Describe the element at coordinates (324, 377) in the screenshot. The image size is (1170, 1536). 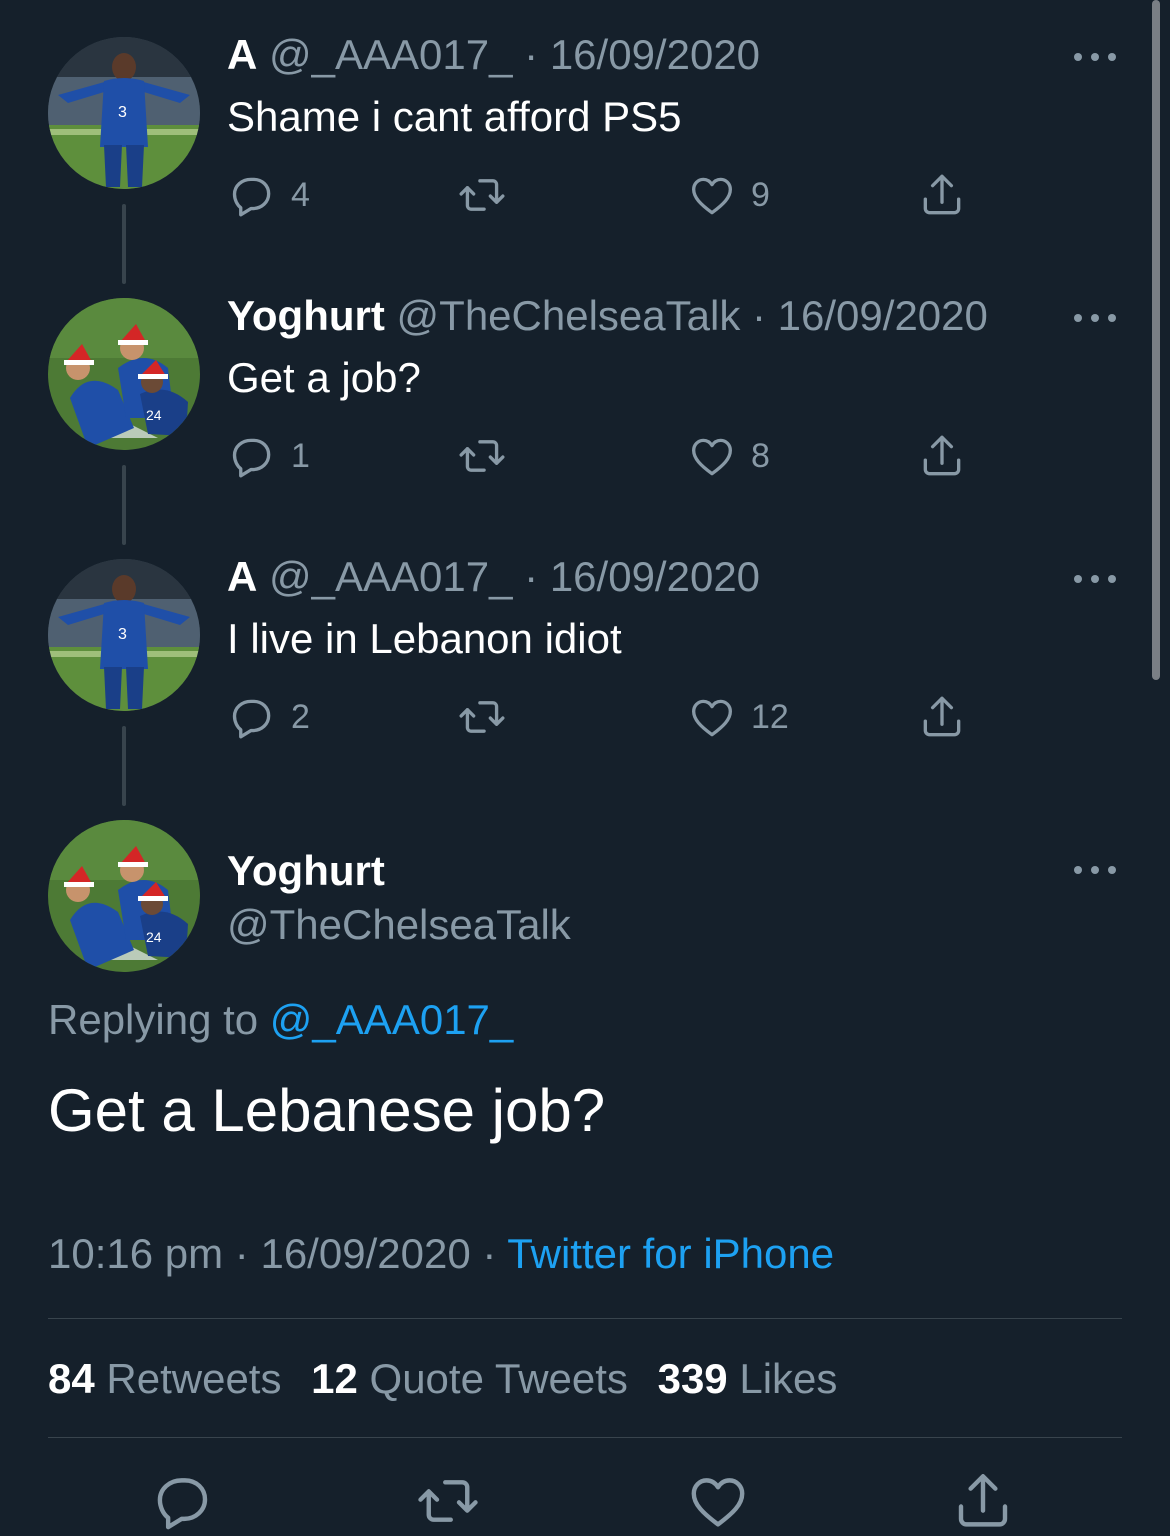
I see `tweet-text: Get a job?` at that location.